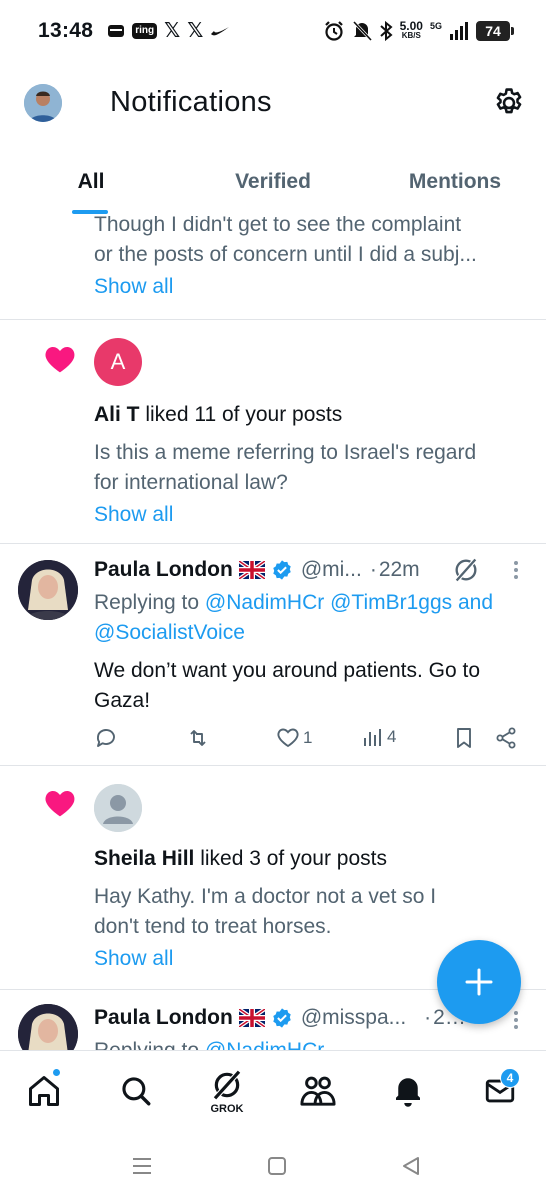 This screenshot has width=546, height=1200. I want to click on reply-button, so click(106, 738).